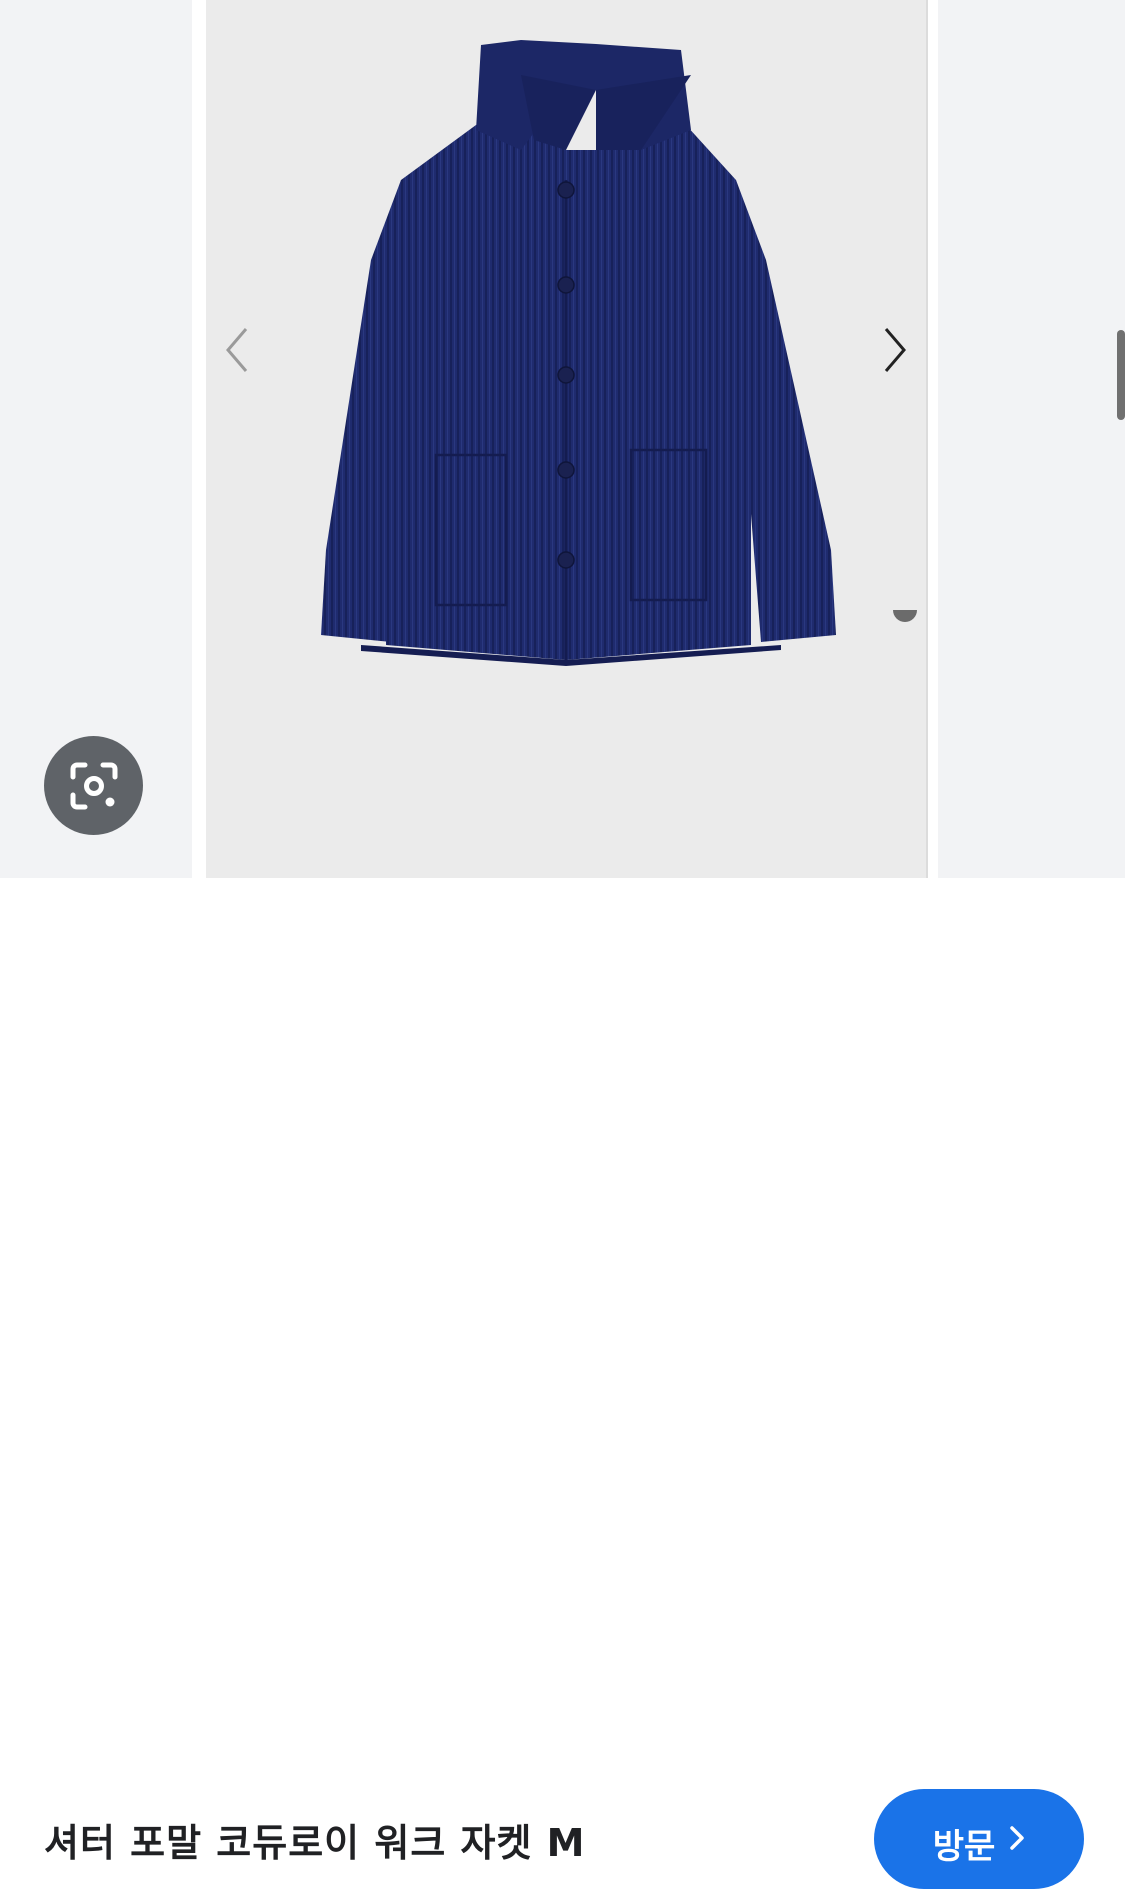 This screenshot has width=1125, height=1889. I want to click on chevron-left-icon, so click(237, 350).